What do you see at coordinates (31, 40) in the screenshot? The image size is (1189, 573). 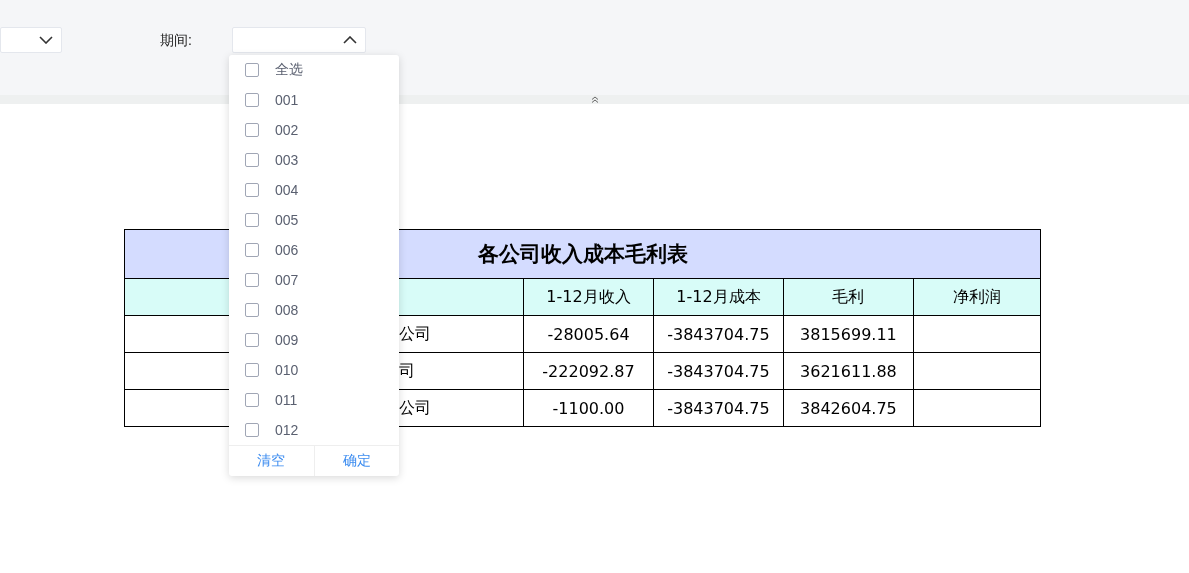 I see `company-select` at bounding box center [31, 40].